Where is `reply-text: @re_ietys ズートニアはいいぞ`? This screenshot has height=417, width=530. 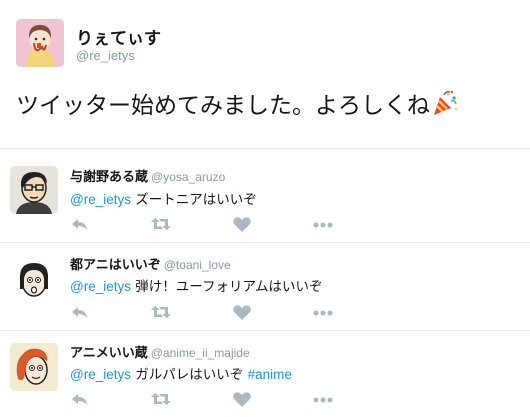
reply-text: @re_ietys ズートニアはいいぞ is located at coordinates (163, 198).